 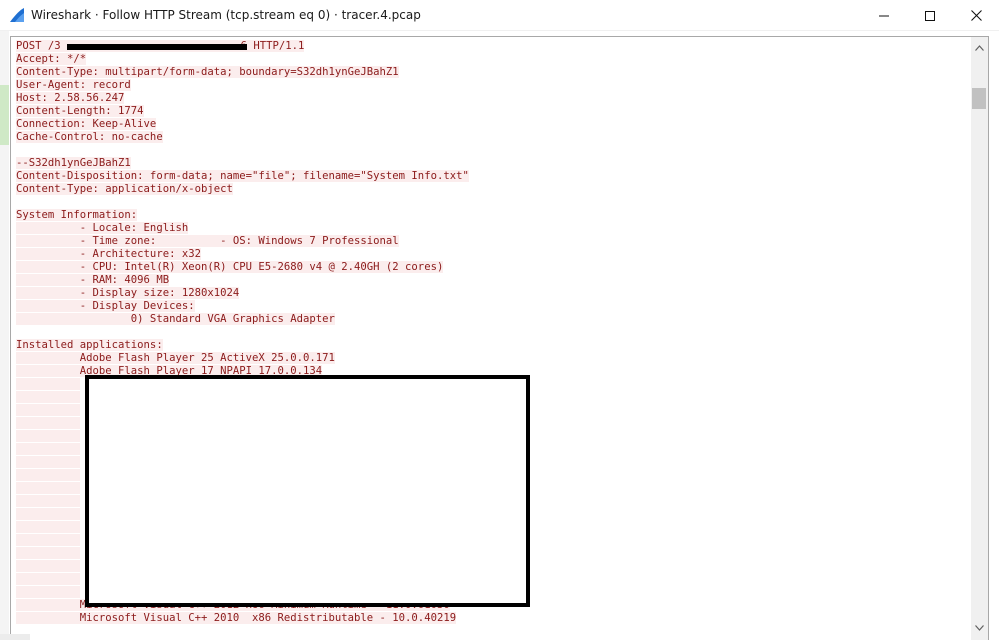 What do you see at coordinates (73, 85) in the screenshot?
I see `header-line: User-Agent: record` at bounding box center [73, 85].